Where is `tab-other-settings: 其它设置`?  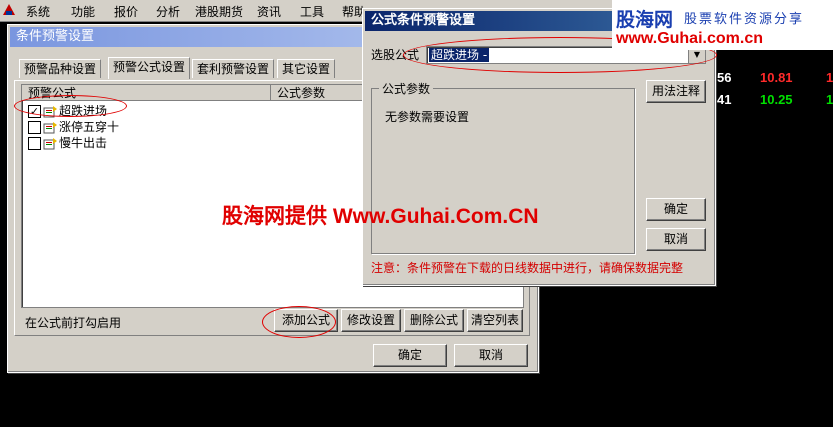
tab-other-settings: 其它设置 is located at coordinates (306, 68).